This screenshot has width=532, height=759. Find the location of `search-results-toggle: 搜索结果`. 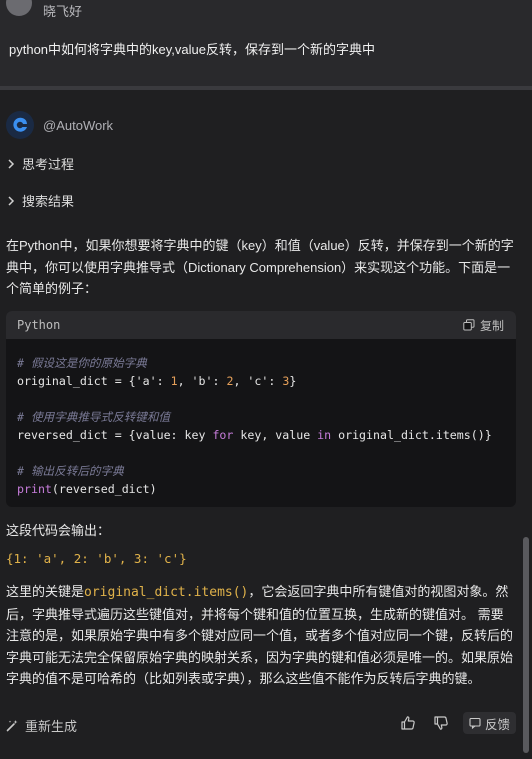

search-results-toggle: 搜索结果 is located at coordinates (40, 200).